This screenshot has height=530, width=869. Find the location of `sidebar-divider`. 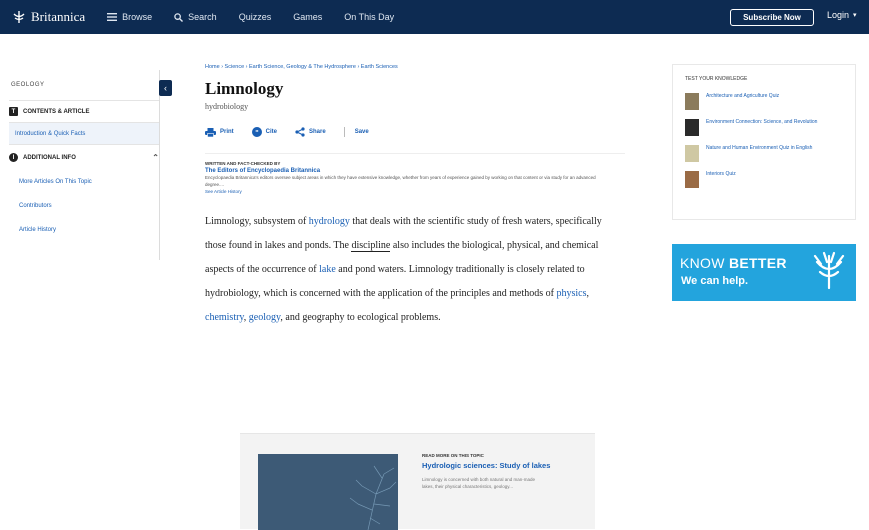

sidebar-divider is located at coordinates (159, 165).